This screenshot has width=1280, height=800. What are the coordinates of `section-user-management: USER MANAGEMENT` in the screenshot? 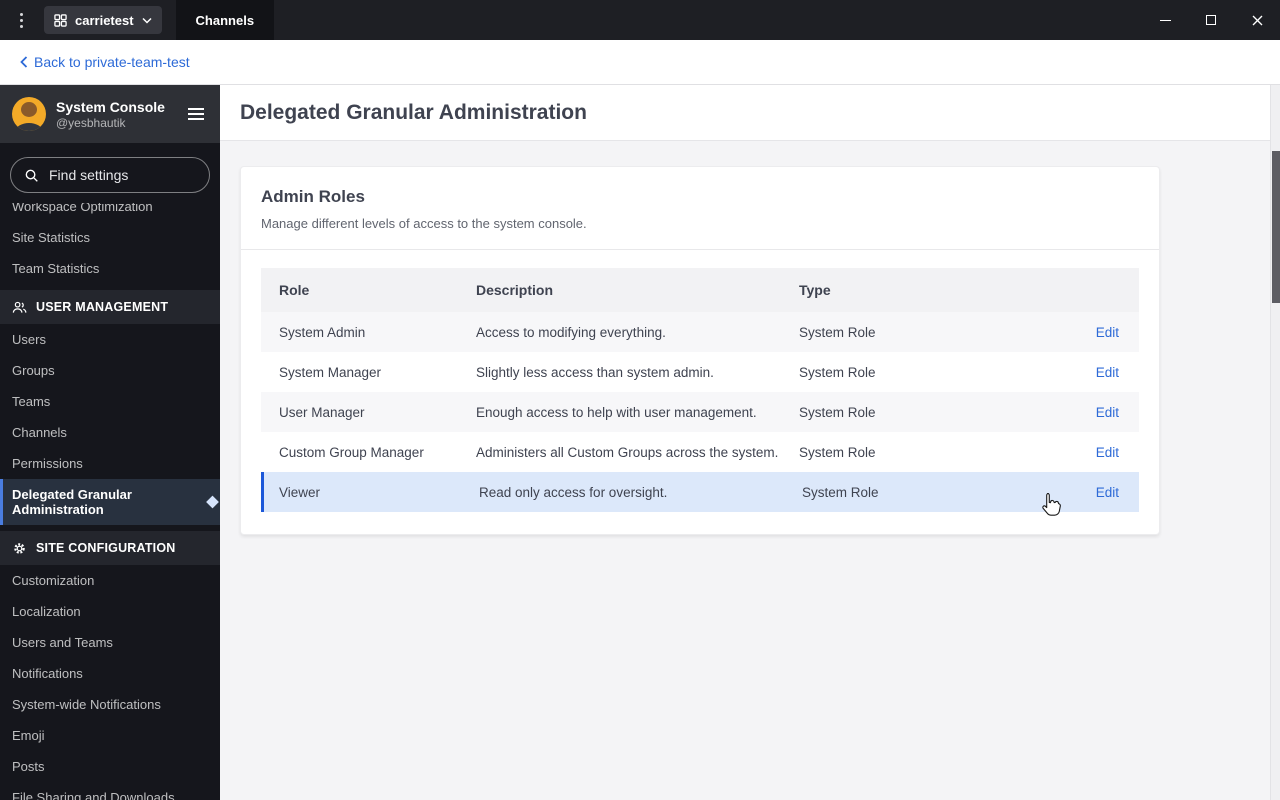 It's located at (110, 307).